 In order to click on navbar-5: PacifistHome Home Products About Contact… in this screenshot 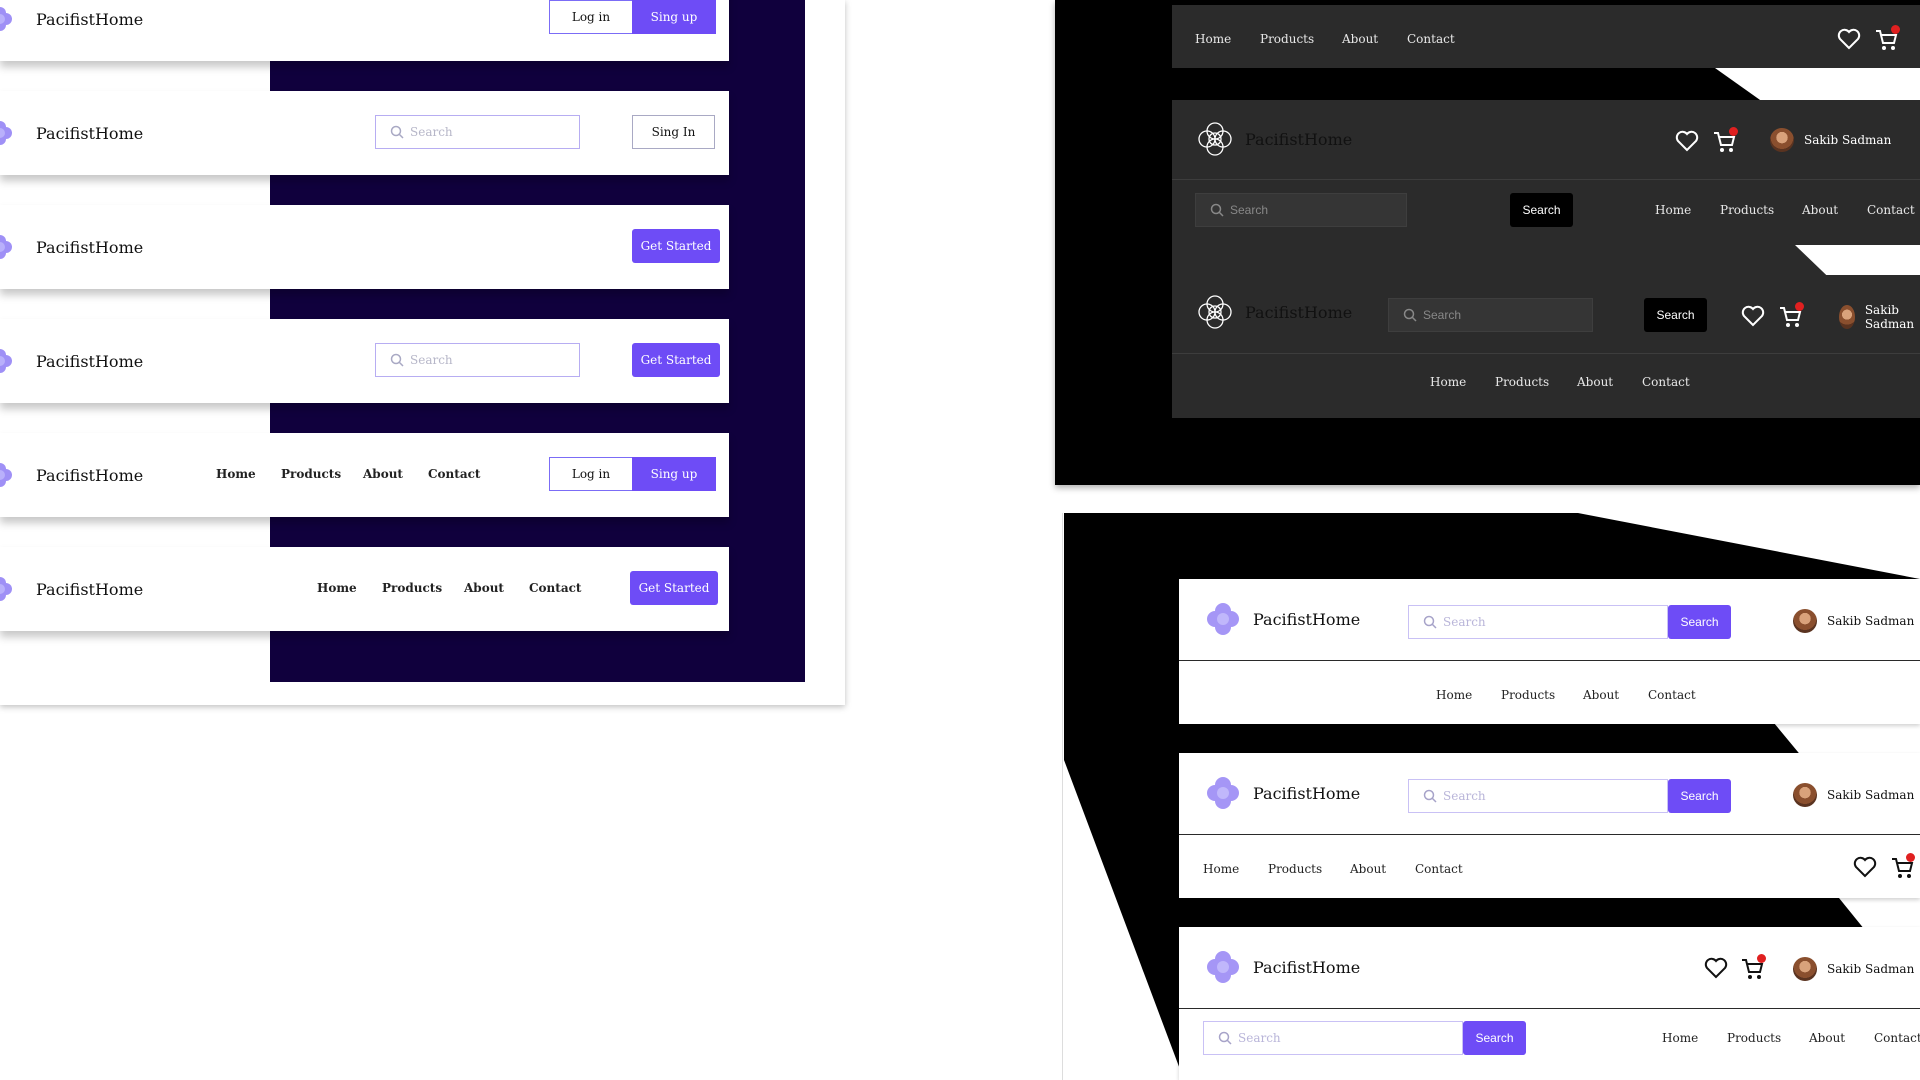, I will do `click(364, 475)`.